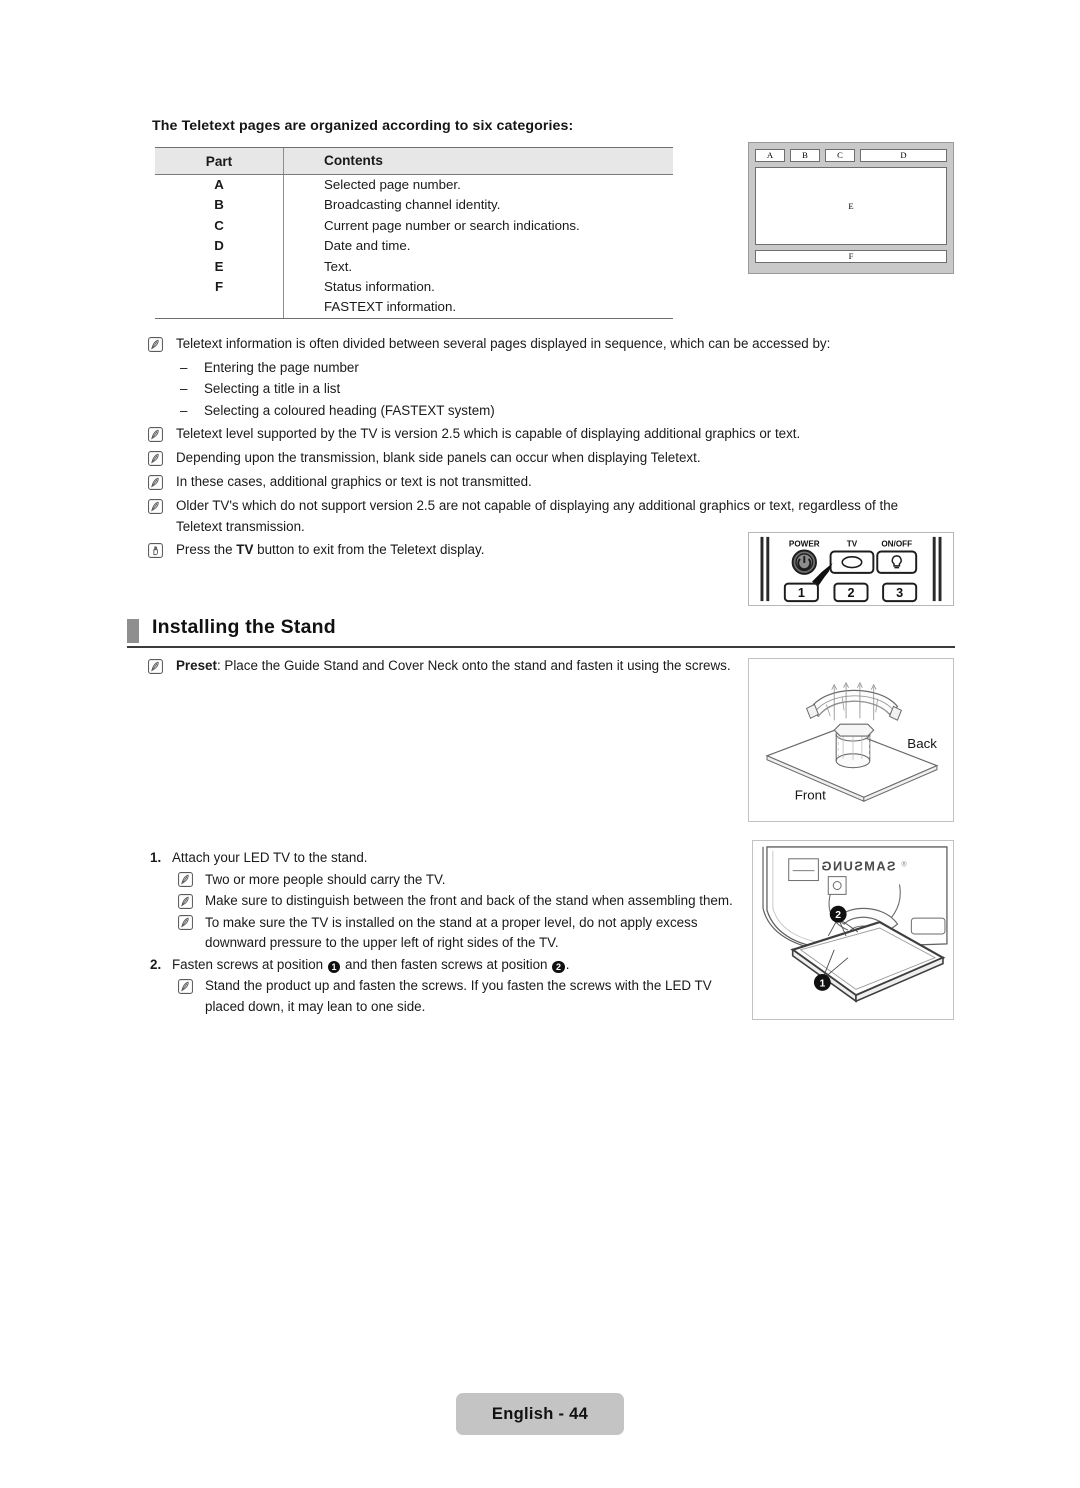 The image size is (1080, 1488). Describe the element at coordinates (219, 287) in the screenshot. I see `cell-part: F` at that location.